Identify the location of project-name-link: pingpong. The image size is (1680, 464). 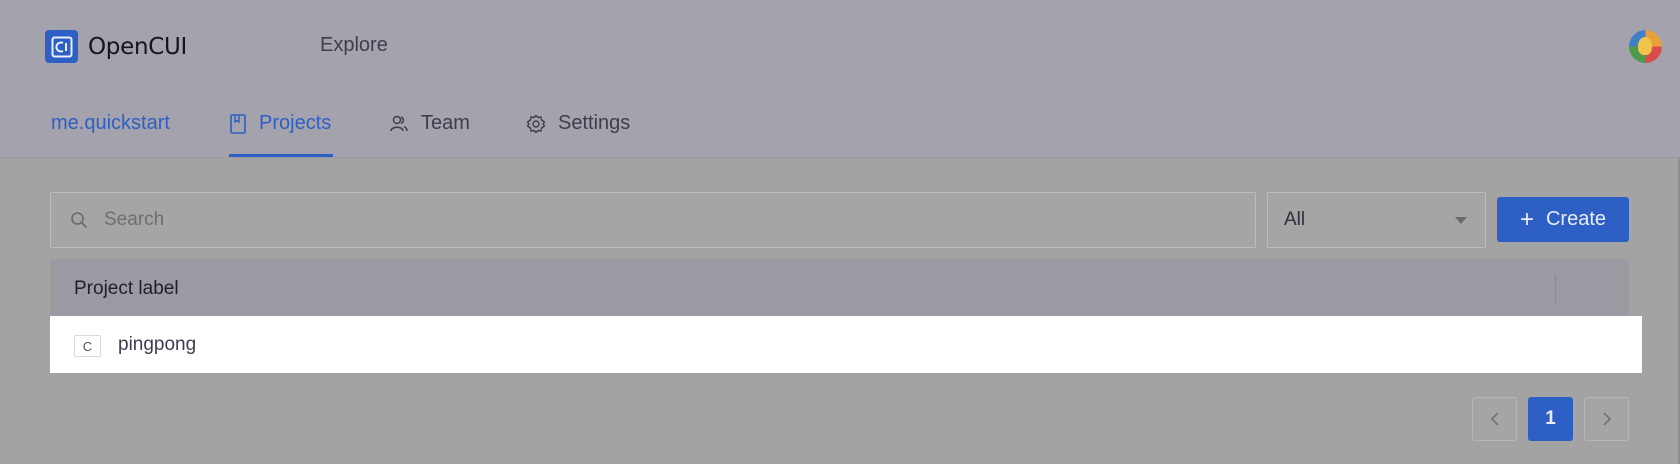
(157, 345).